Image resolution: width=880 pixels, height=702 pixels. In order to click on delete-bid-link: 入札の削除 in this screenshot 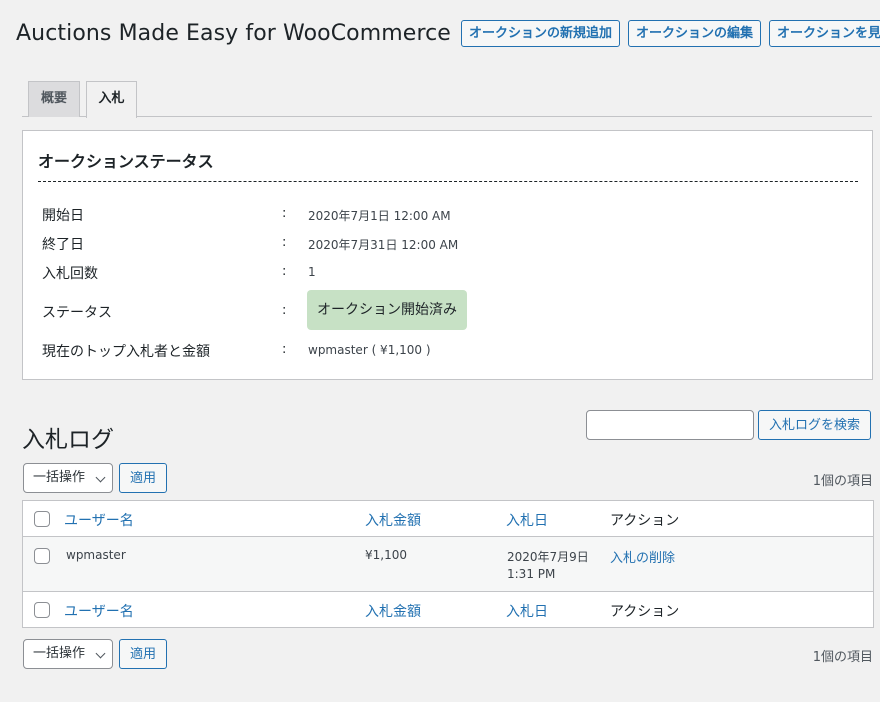, I will do `click(642, 556)`.